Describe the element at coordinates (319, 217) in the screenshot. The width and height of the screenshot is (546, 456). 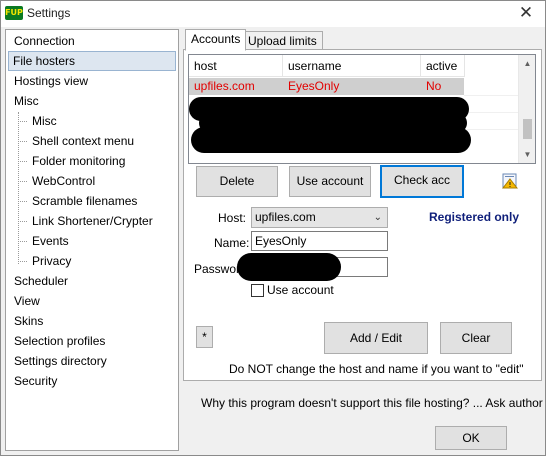
I see `host-select: upfiles.com ⌄` at that location.